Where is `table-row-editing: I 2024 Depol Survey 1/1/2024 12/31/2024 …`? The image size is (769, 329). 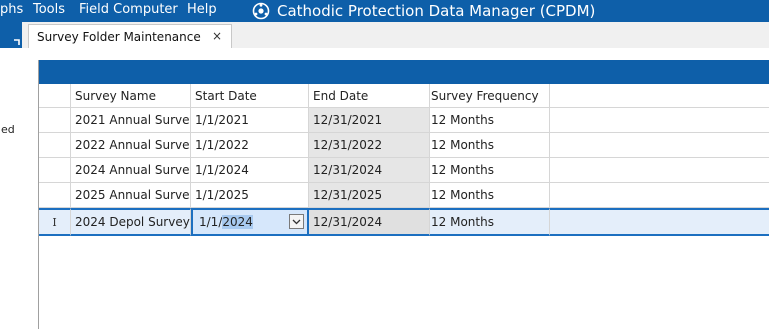 table-row-editing: I 2024 Depol Survey 1/1/2024 12/31/2024 … is located at coordinates (404, 222).